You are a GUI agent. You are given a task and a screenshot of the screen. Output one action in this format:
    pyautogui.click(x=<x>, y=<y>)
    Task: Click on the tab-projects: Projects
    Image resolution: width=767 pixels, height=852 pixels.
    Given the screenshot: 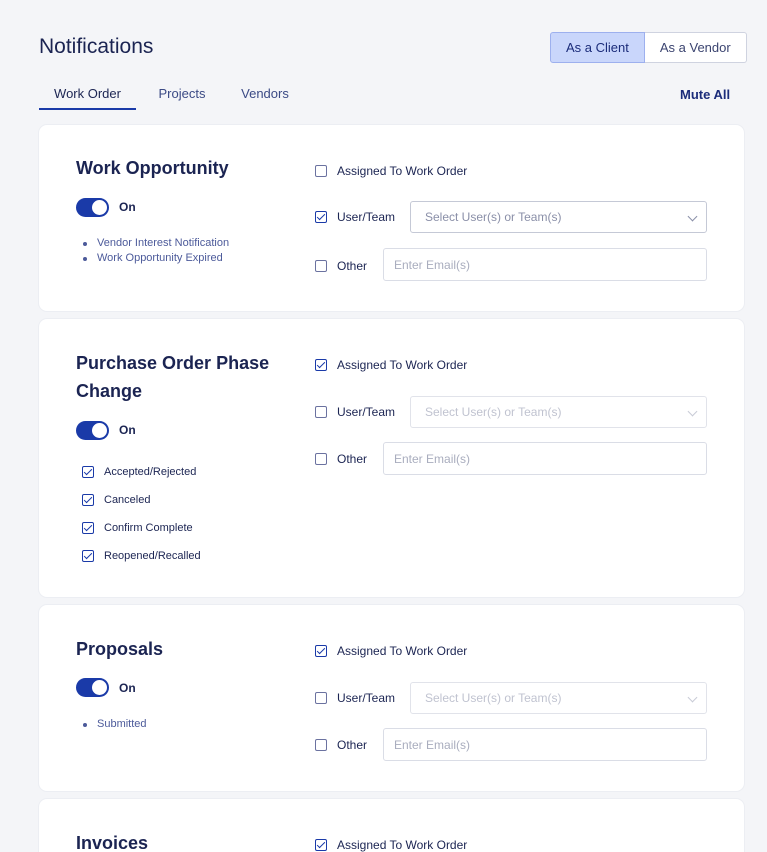 What is the action you would take?
    pyautogui.click(x=182, y=95)
    